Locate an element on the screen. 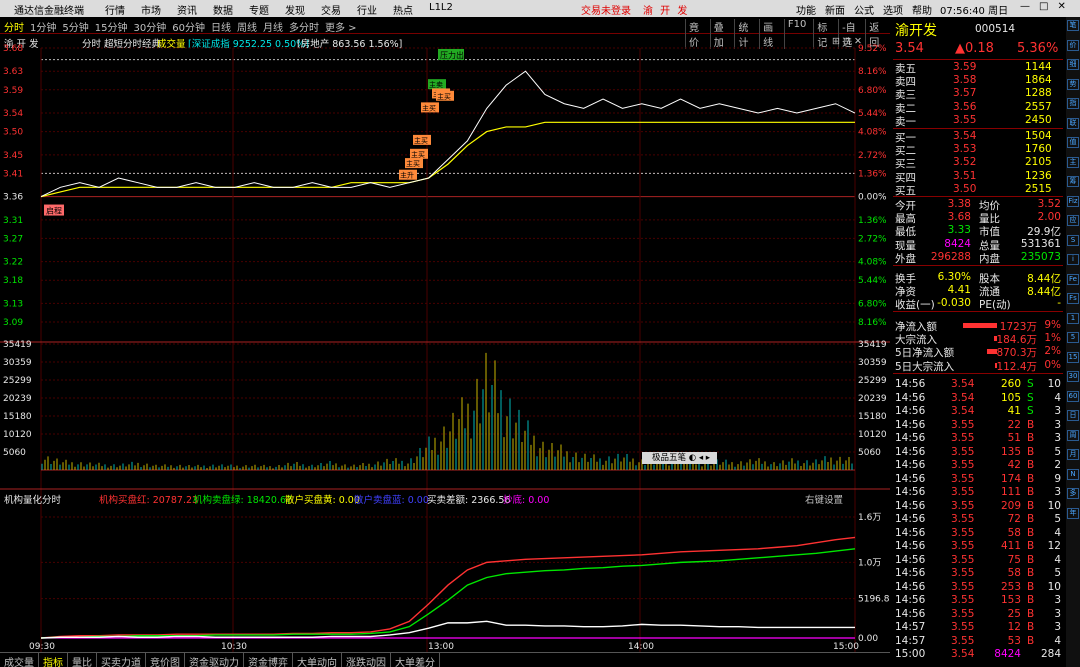  side-strip-item: 月 is located at coordinates (1073, 454).